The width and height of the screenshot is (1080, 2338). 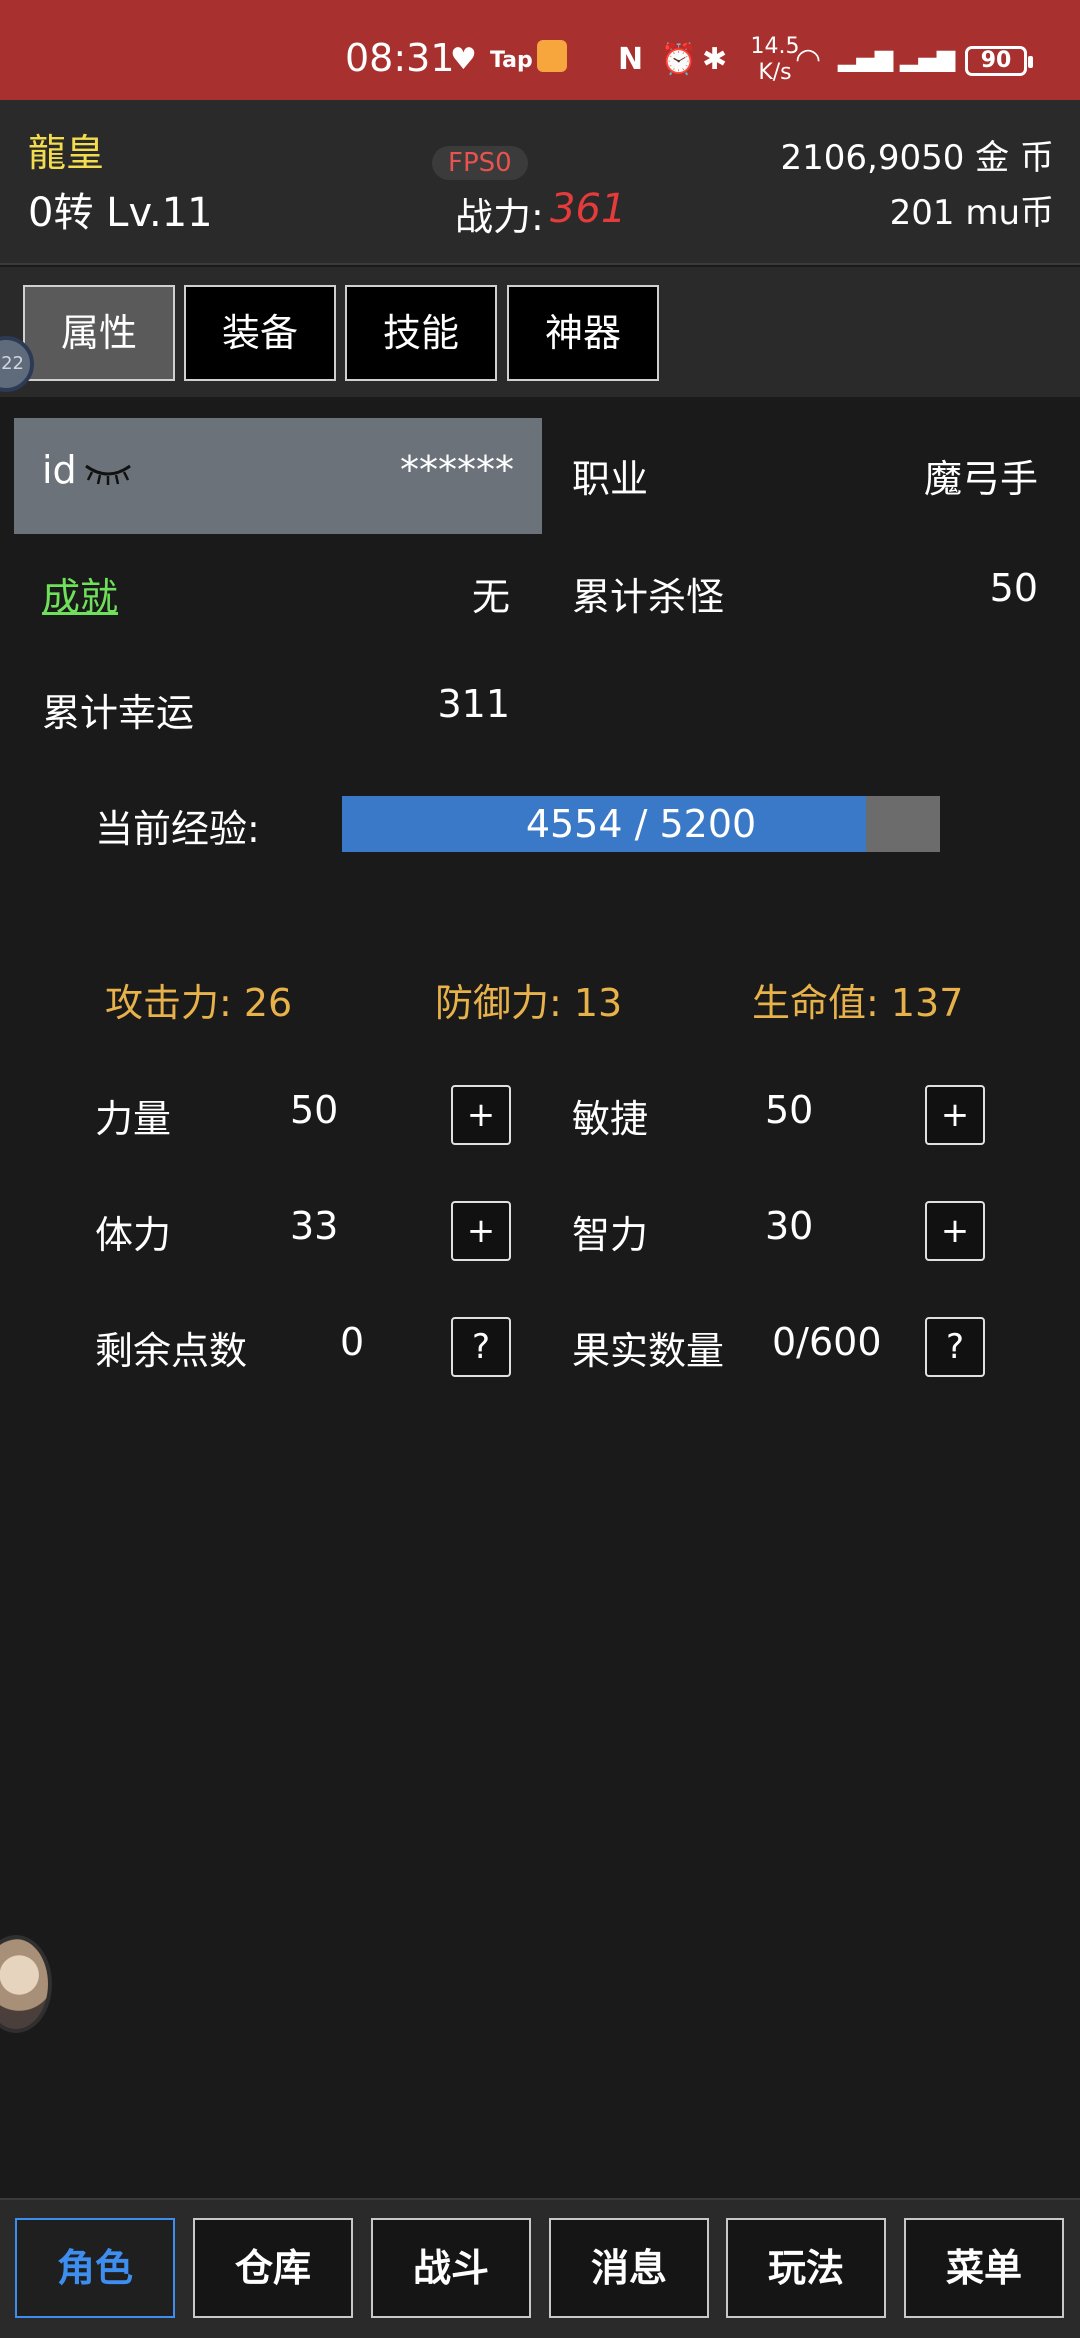 I want to click on nfc-icon: N, so click(x=631, y=59).